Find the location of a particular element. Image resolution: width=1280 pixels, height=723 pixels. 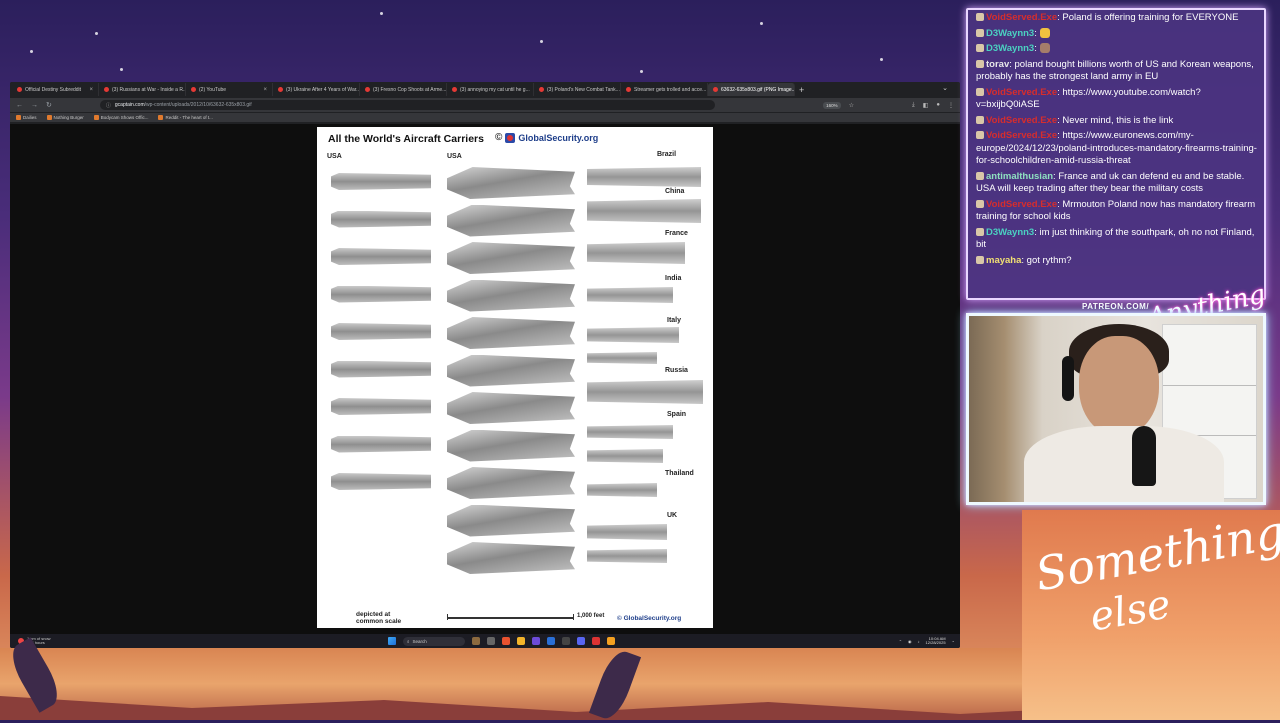

tab-1: (3) Russians at War - Inside a R...× is located at coordinates (142, 89).